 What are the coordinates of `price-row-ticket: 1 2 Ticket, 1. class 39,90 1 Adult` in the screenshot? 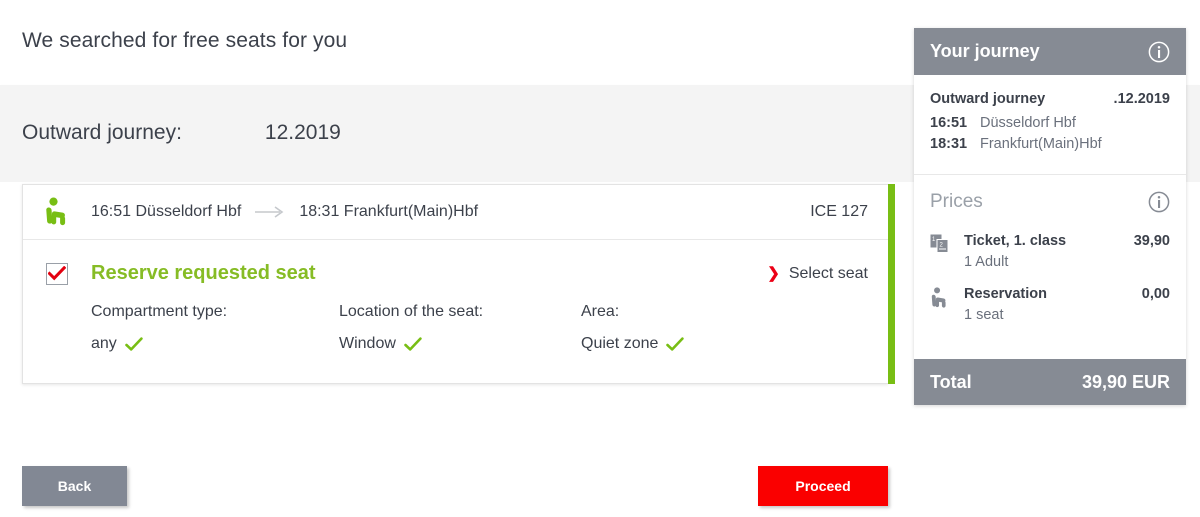 It's located at (1050, 251).